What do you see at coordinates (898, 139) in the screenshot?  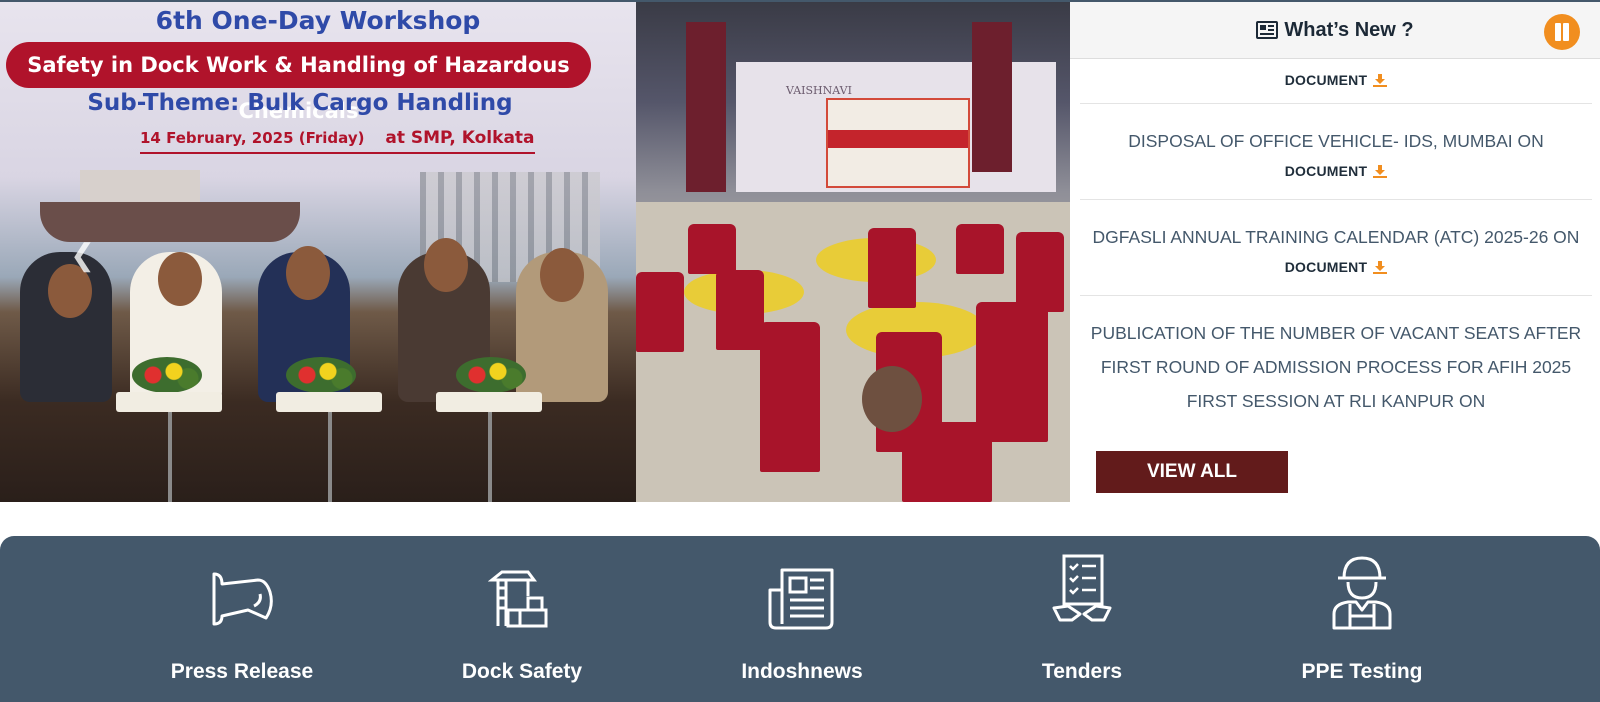 I see `stage-screen-band` at bounding box center [898, 139].